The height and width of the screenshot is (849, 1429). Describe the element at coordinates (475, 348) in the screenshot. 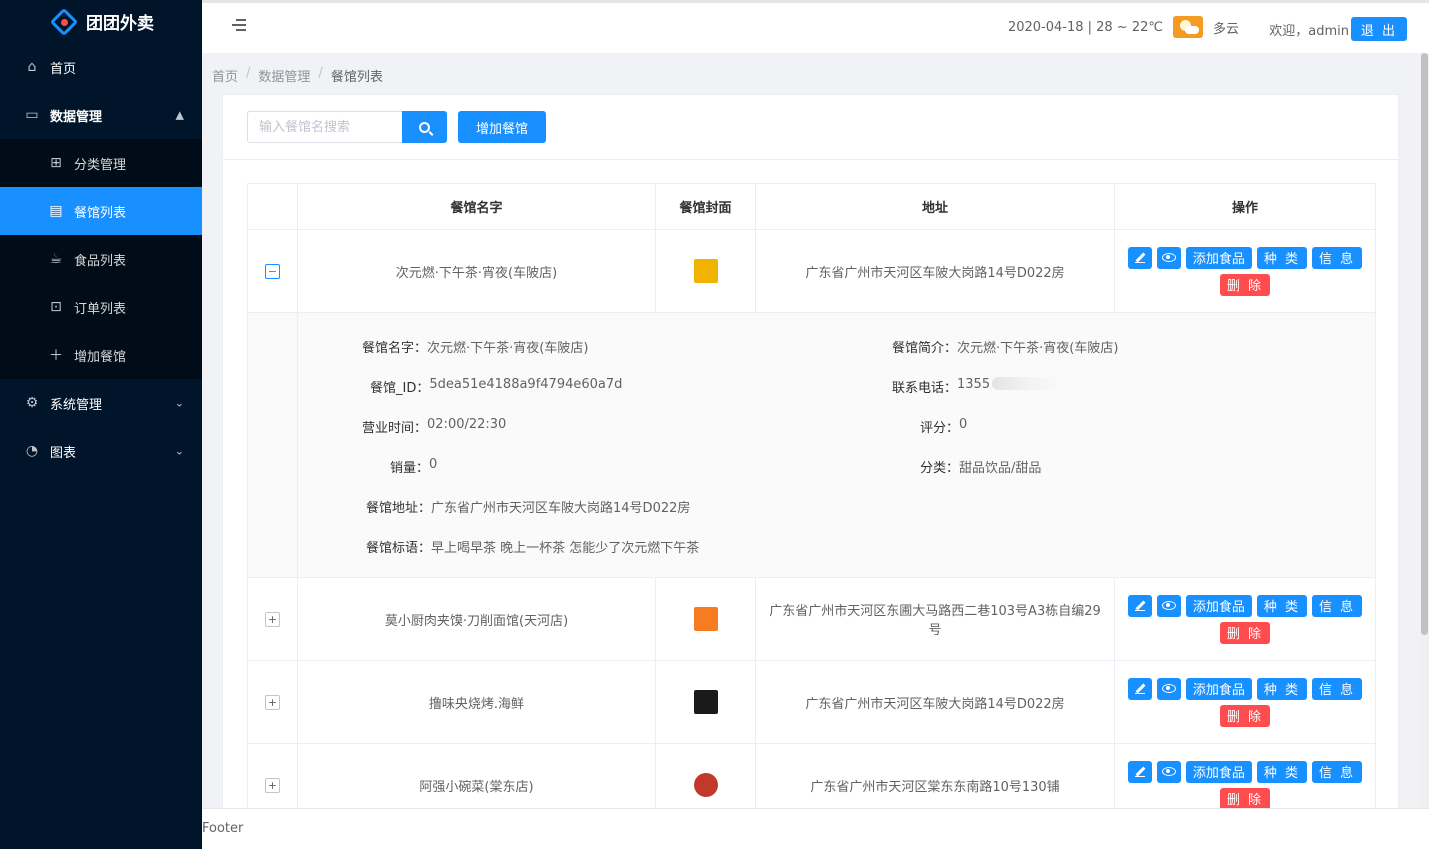

I see `detail-name: 餐馆名字： 次元燃·下午茶·宵夜(车陂店)` at that location.